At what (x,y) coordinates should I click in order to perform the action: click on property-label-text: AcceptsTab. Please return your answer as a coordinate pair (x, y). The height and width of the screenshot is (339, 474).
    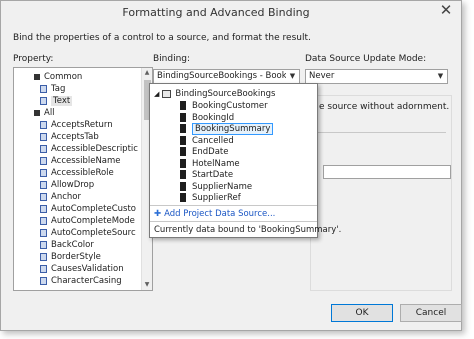
    Looking at the image, I should click on (75, 137).